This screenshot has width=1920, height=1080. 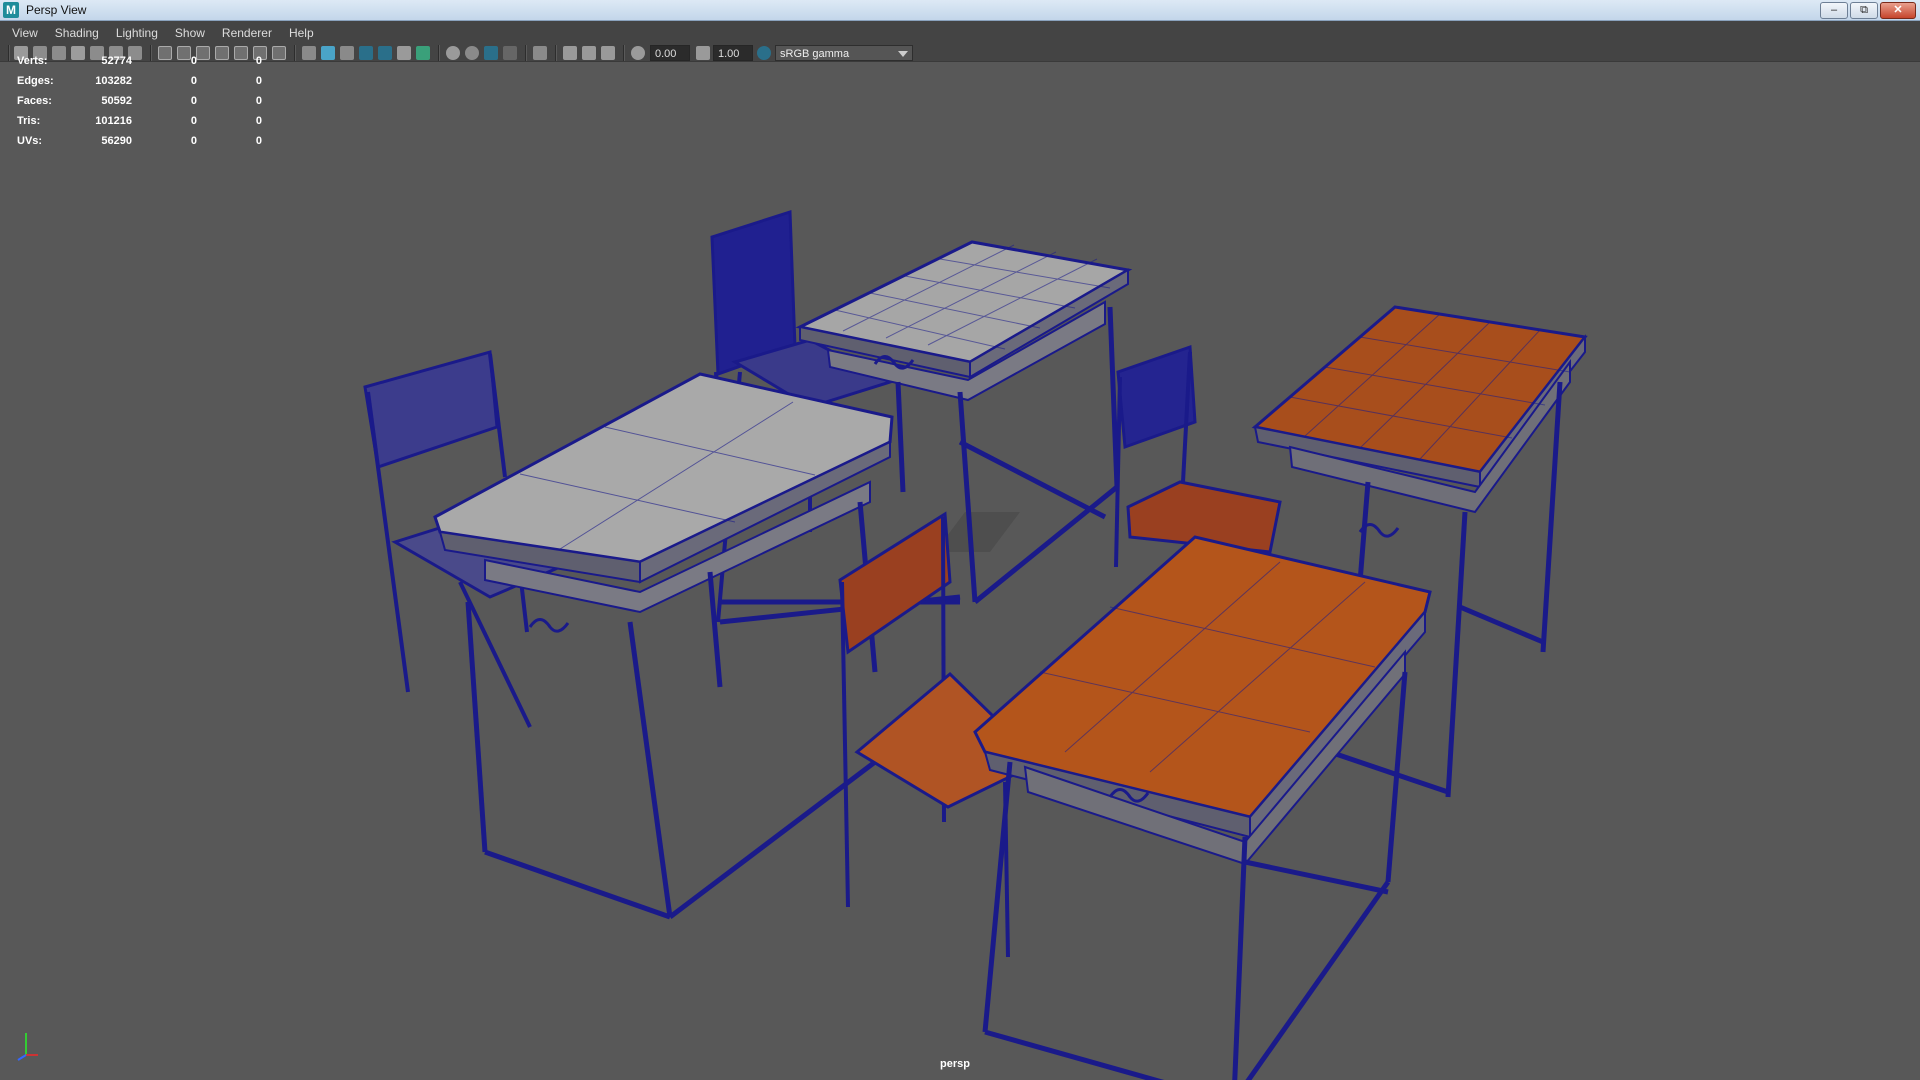 I want to click on motion-blur-icon, so click(x=472, y=53).